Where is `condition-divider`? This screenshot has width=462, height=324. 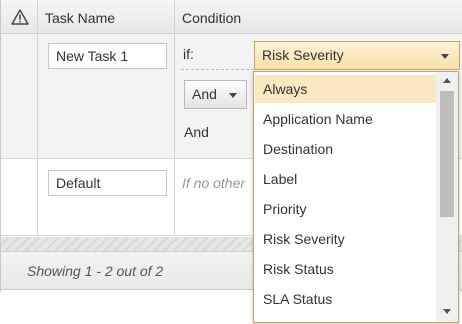
condition-divider is located at coordinates (217, 69).